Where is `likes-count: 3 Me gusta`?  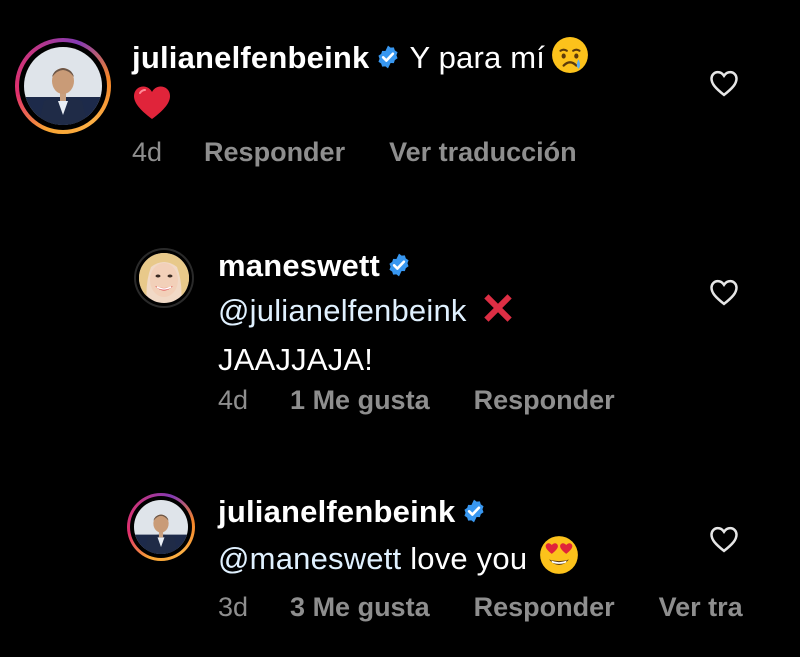
likes-count: 3 Me gusta is located at coordinates (360, 607).